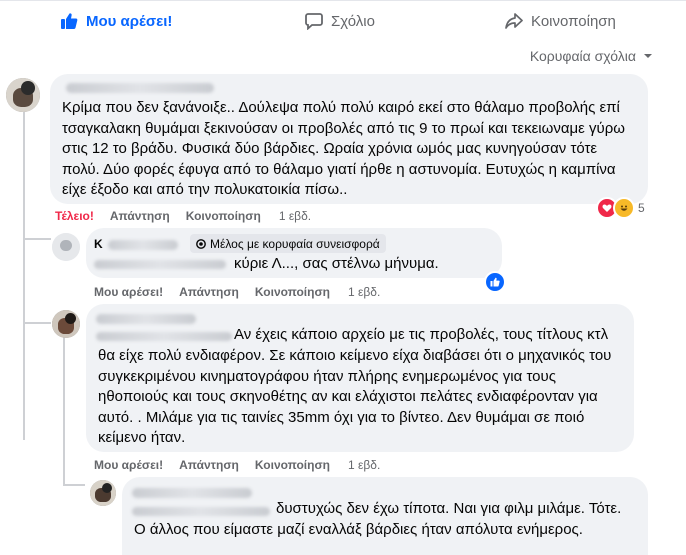 The image size is (686, 555). I want to click on post-action-bar: Μου αρέσει! Σχόλιο Κοινοποίηση, so click(343, 21).